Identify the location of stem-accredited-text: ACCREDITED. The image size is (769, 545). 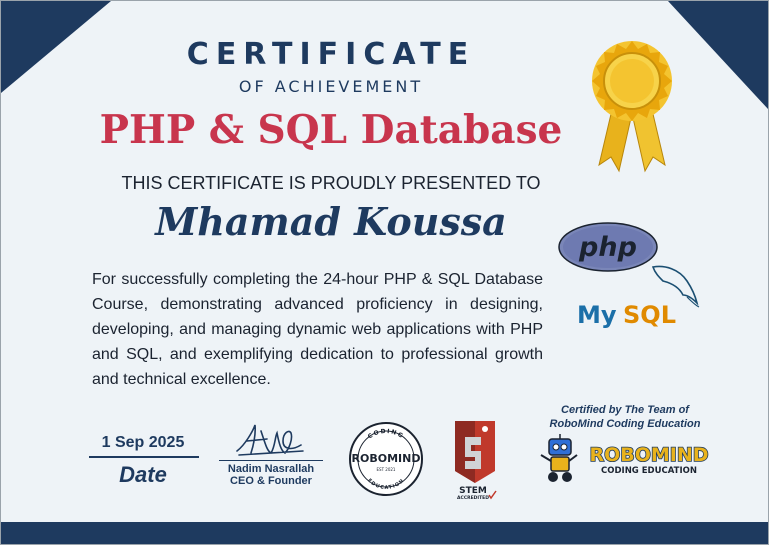
(473, 498).